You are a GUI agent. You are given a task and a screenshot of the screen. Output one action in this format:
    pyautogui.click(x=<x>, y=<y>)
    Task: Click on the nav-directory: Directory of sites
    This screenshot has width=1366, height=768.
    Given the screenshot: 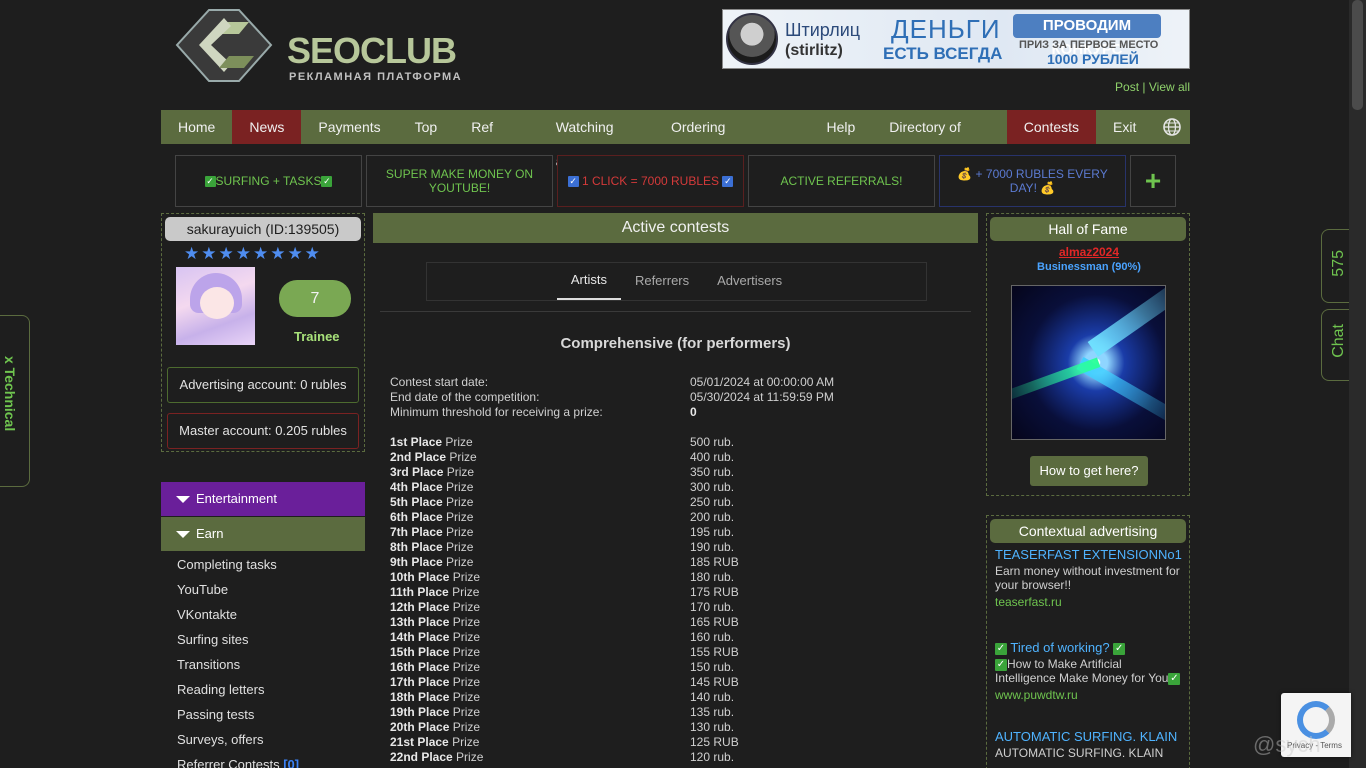 What is the action you would take?
    pyautogui.click(x=939, y=139)
    